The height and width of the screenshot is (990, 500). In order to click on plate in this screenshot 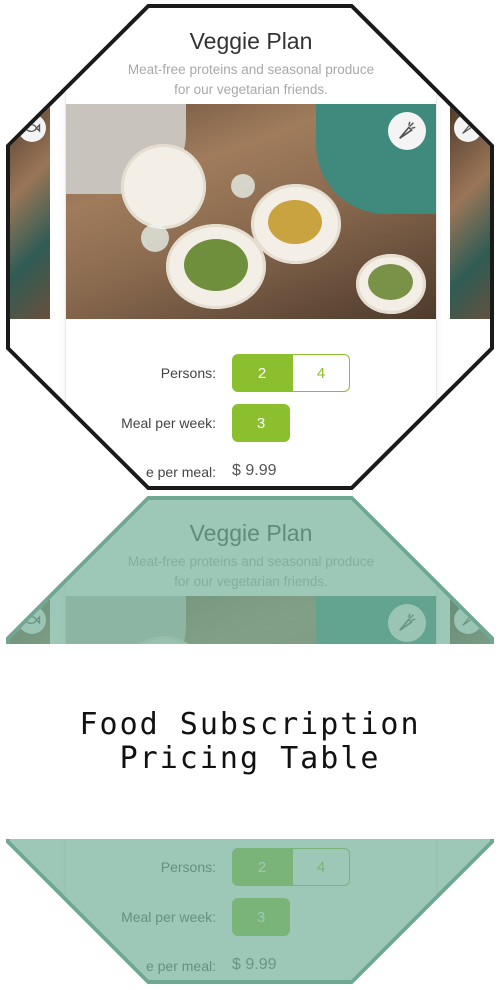, I will do `click(163, 186)`.